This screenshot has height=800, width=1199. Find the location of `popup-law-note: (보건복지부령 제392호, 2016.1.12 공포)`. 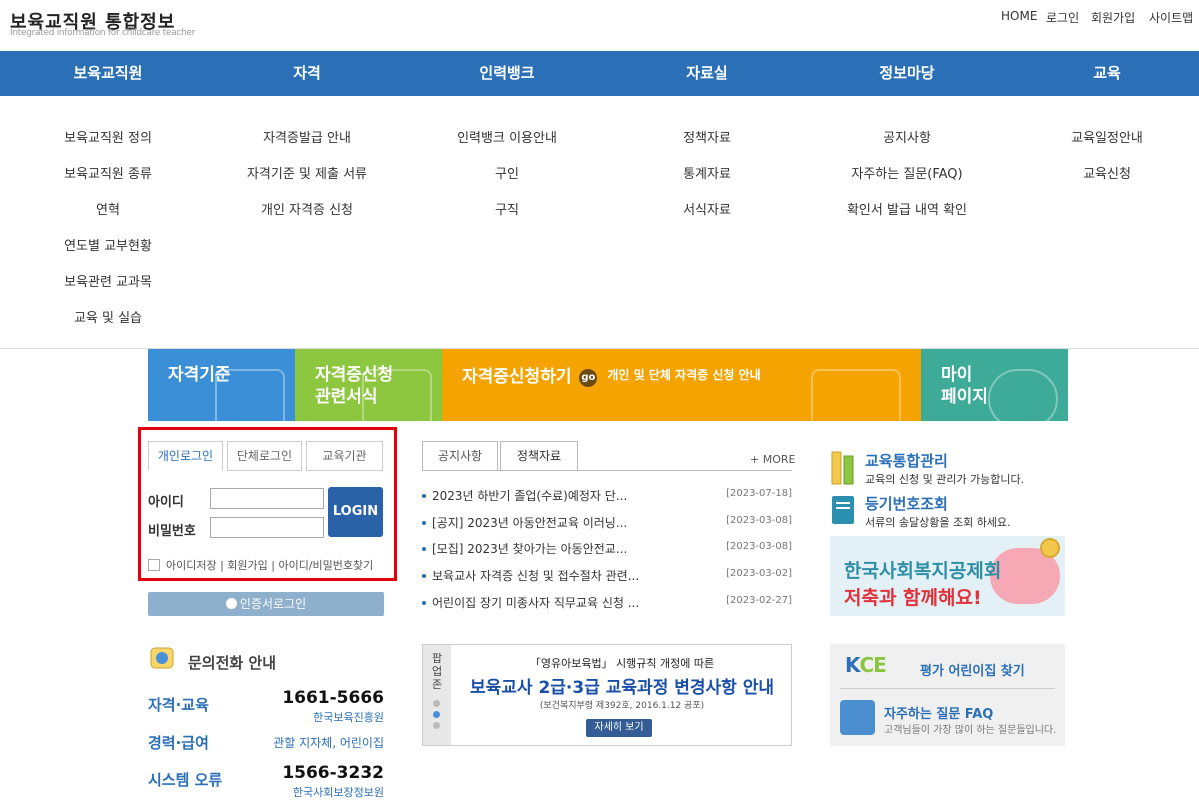

popup-law-note: (보건복지부령 제392호, 2016.1.12 공포) is located at coordinates (622, 706).